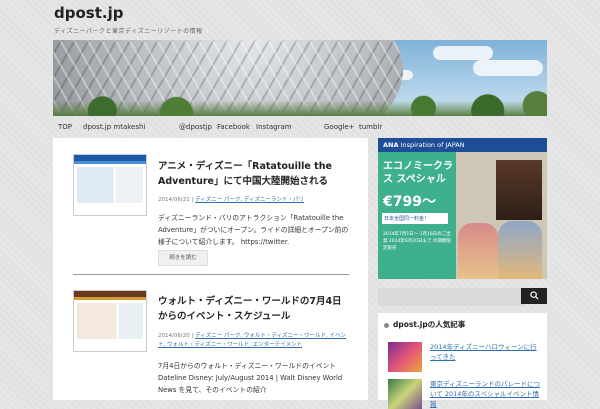  What do you see at coordinates (409, 202) in the screenshot?
I see `ad-price: €799〜` at bounding box center [409, 202].